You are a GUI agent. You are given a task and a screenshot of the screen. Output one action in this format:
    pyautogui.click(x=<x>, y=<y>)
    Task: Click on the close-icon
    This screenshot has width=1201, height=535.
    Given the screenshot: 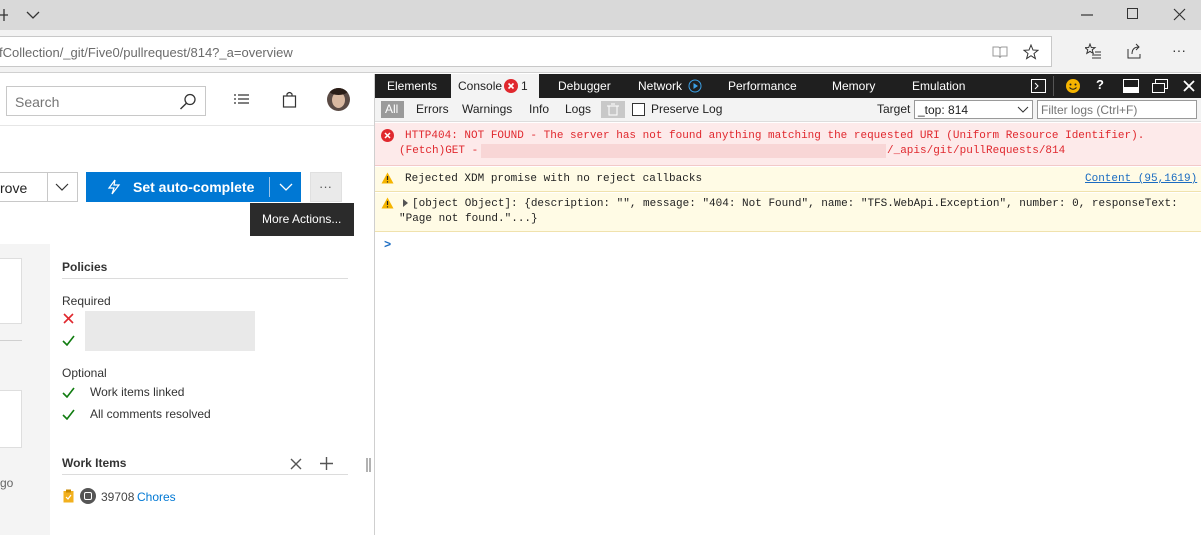 What is the action you would take?
    pyautogui.click(x=296, y=464)
    